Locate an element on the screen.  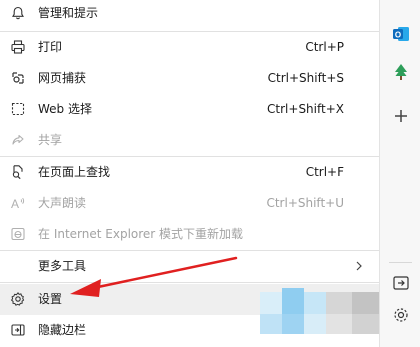
edge-sidebar: O is located at coordinates (399, 173).